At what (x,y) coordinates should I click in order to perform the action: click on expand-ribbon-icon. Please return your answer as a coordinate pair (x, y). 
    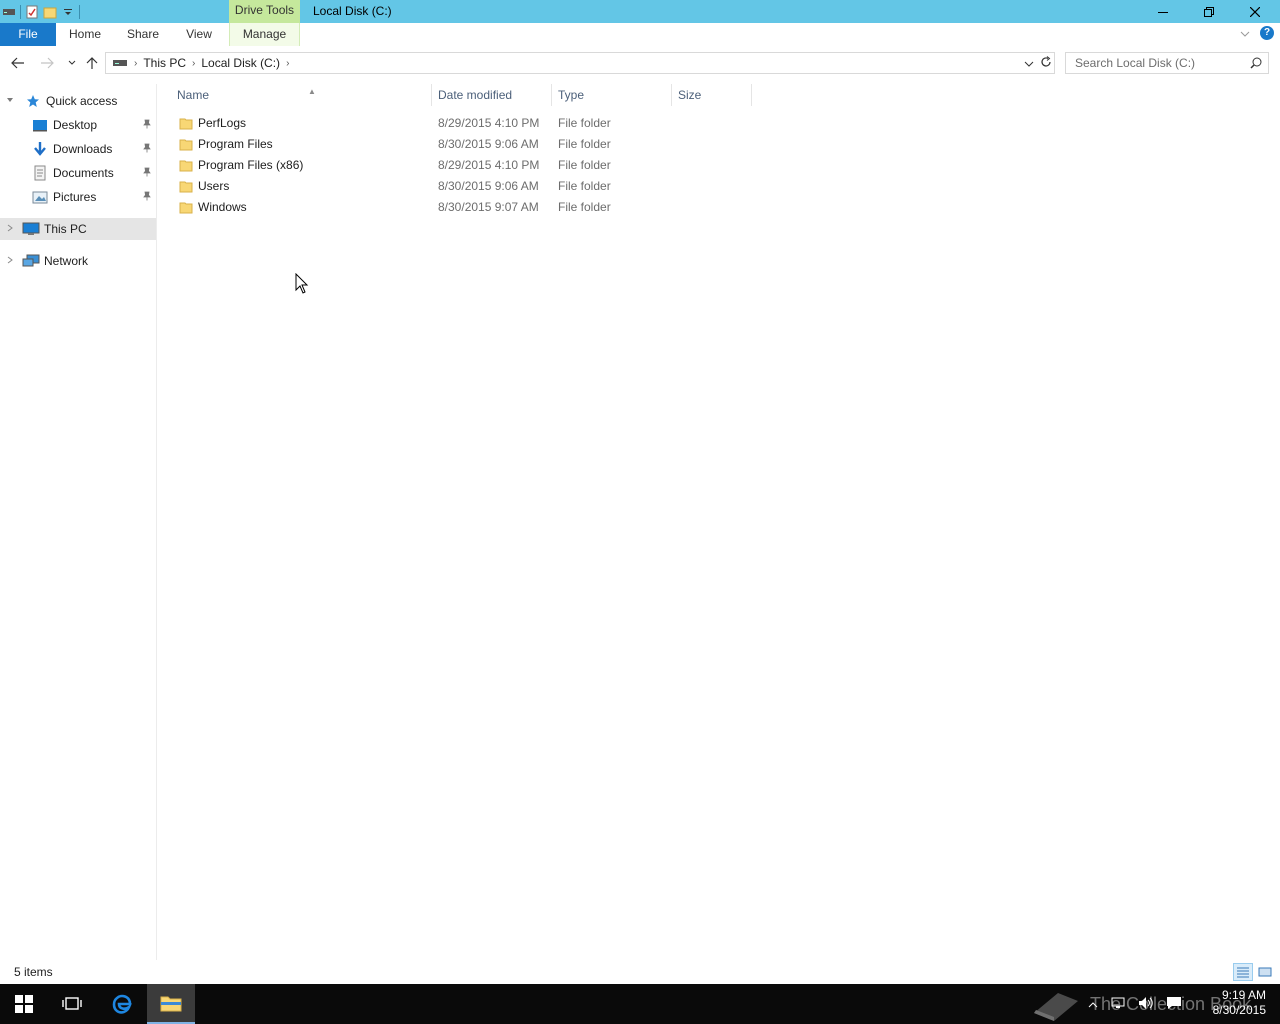
    Looking at the image, I should click on (1245, 33).